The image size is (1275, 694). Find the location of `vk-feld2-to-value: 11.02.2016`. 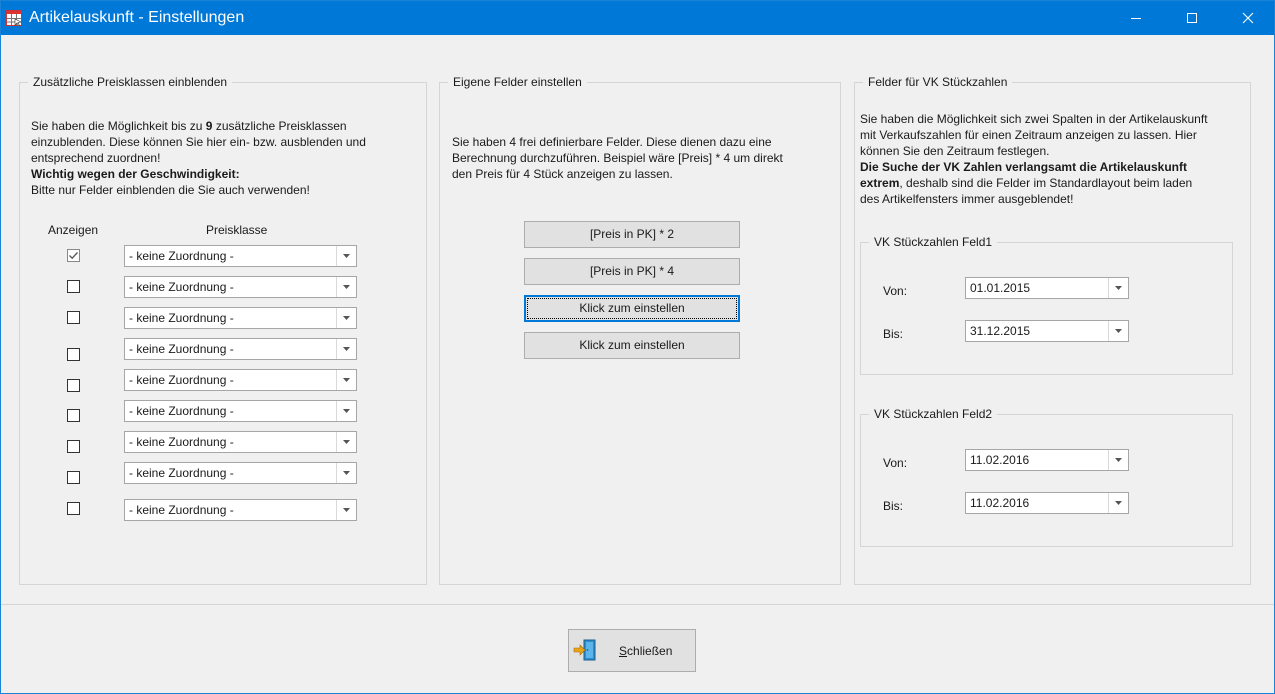

vk-feld2-to-value: 11.02.2016 is located at coordinates (1000, 503).